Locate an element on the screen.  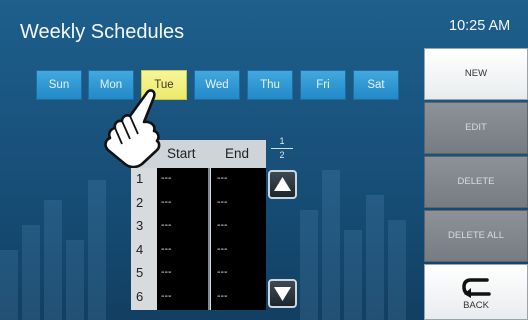
back-label: BACK is located at coordinates (476, 305).